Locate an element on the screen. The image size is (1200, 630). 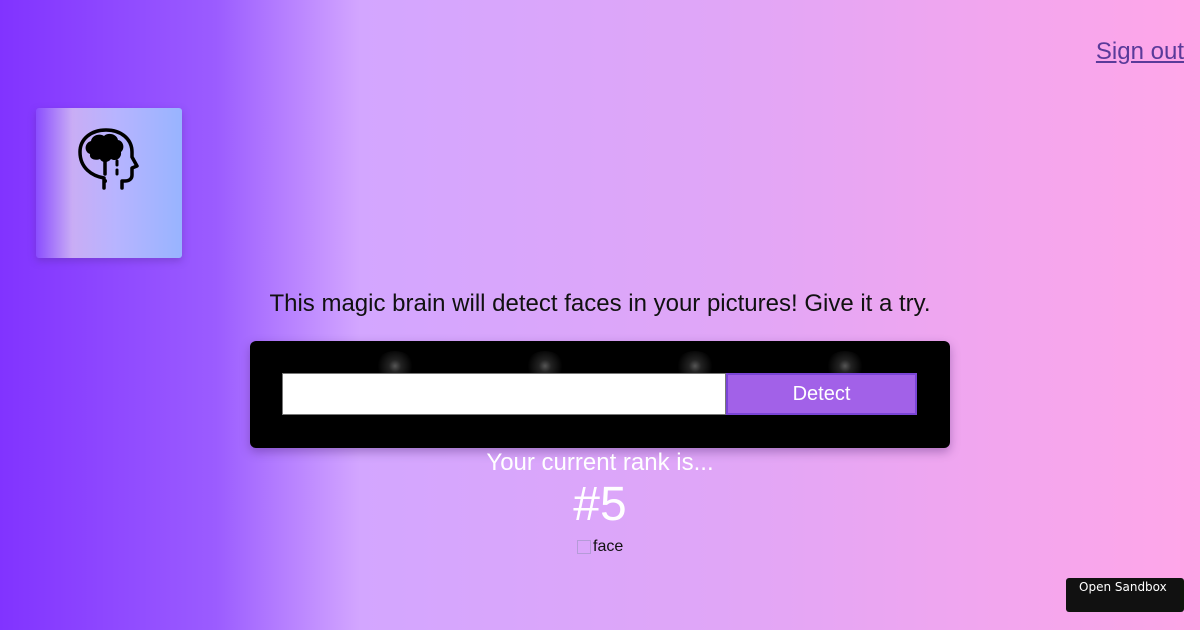
url-form: Detect is located at coordinates (600, 394).